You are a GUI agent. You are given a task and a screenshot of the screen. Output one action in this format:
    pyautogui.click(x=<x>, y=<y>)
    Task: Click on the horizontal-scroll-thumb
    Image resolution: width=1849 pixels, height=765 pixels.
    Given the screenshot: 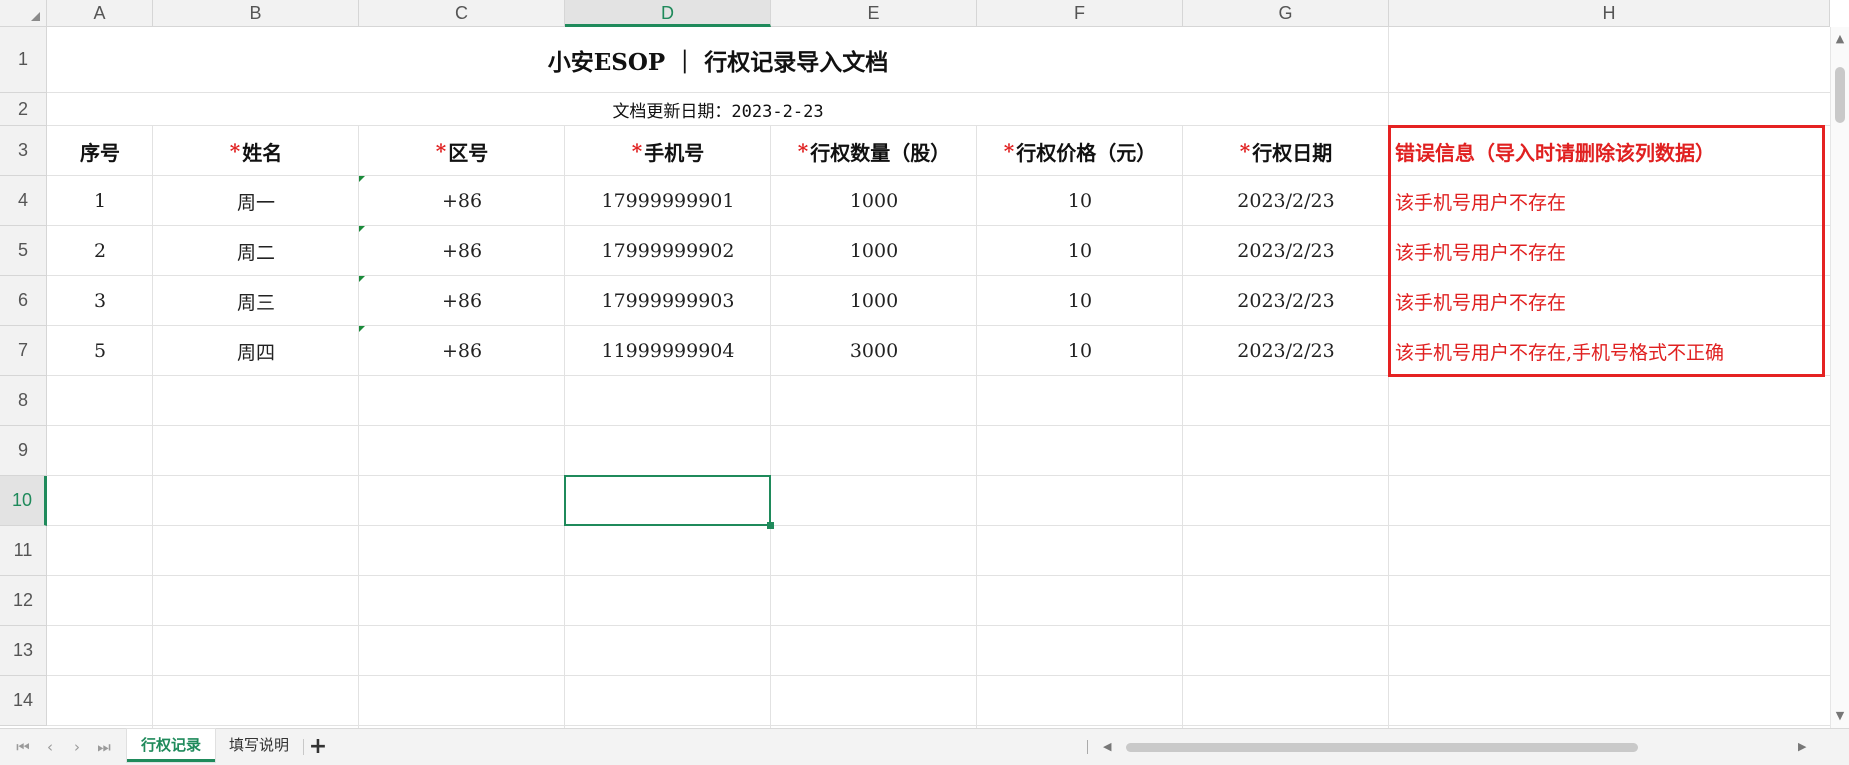 What is the action you would take?
    pyautogui.click(x=1382, y=747)
    